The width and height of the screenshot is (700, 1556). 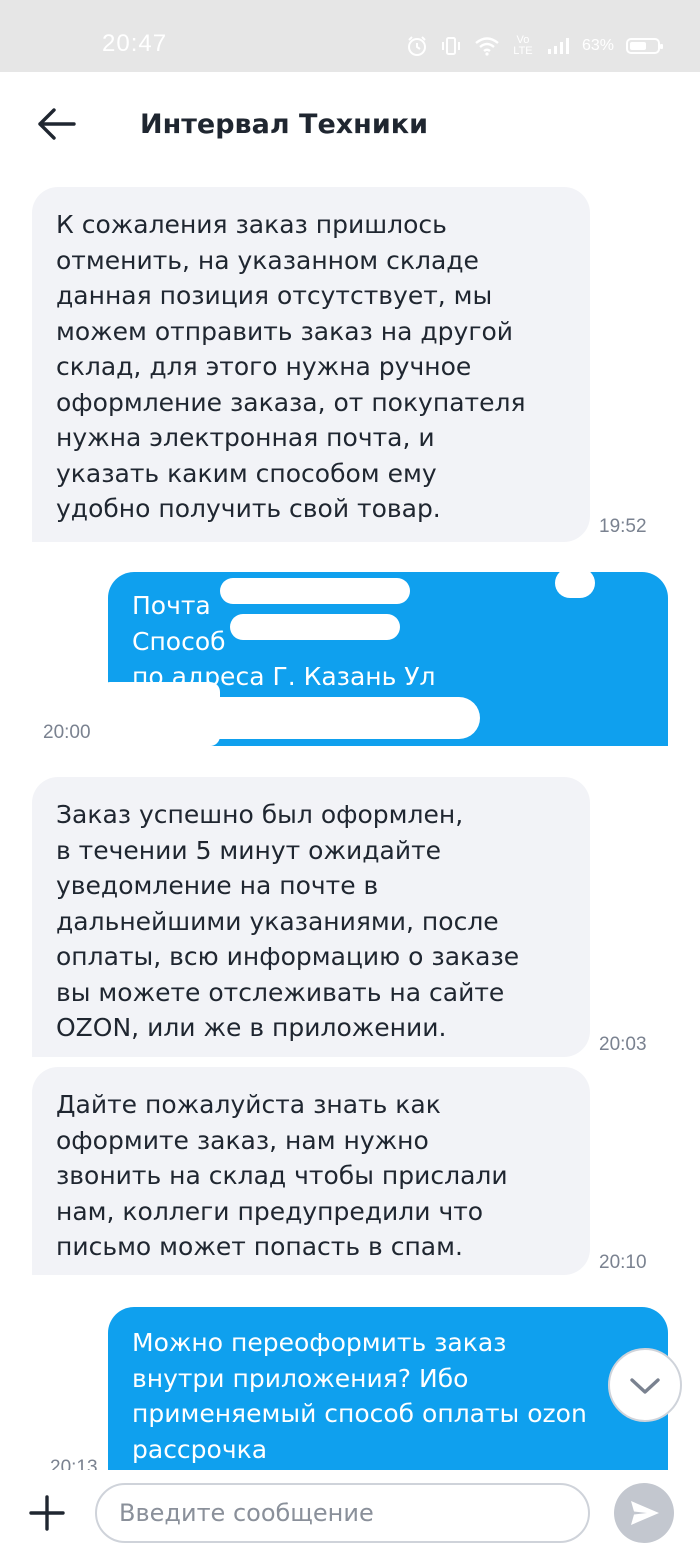 I want to click on scroll-down-button, so click(x=645, y=1385).